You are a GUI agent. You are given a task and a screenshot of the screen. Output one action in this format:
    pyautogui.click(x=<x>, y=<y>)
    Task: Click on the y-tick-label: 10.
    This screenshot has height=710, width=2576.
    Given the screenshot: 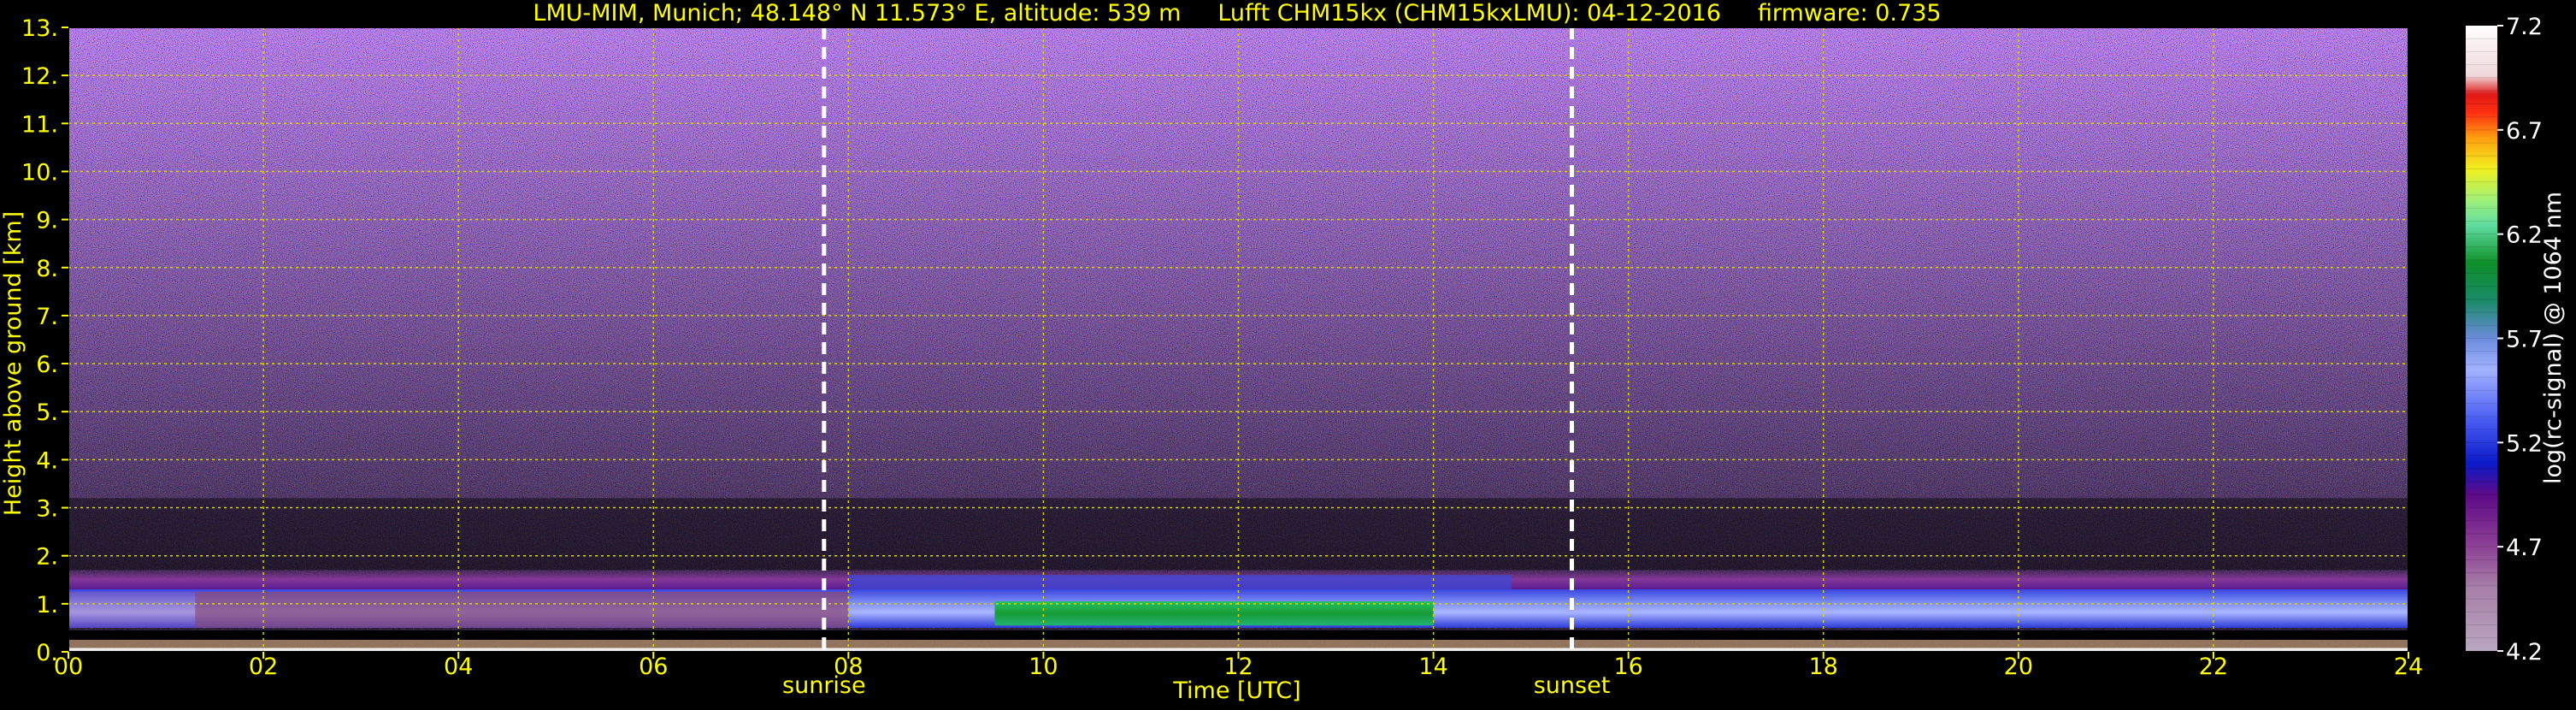 What is the action you would take?
    pyautogui.click(x=39, y=172)
    